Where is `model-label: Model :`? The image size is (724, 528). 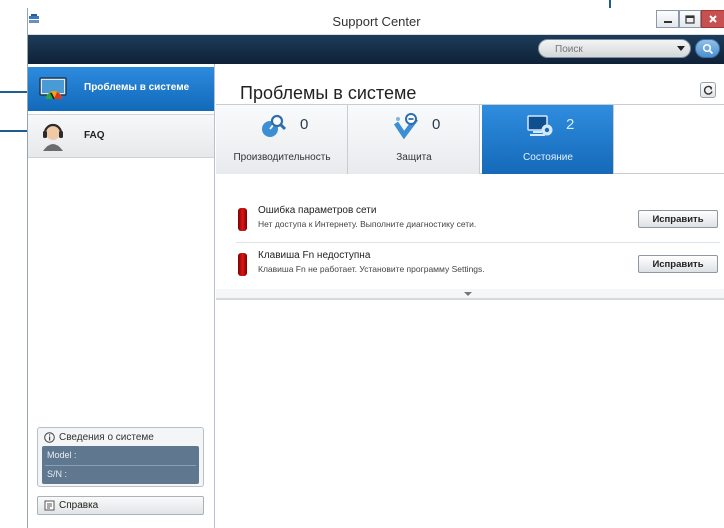 model-label: Model : is located at coordinates (62, 455).